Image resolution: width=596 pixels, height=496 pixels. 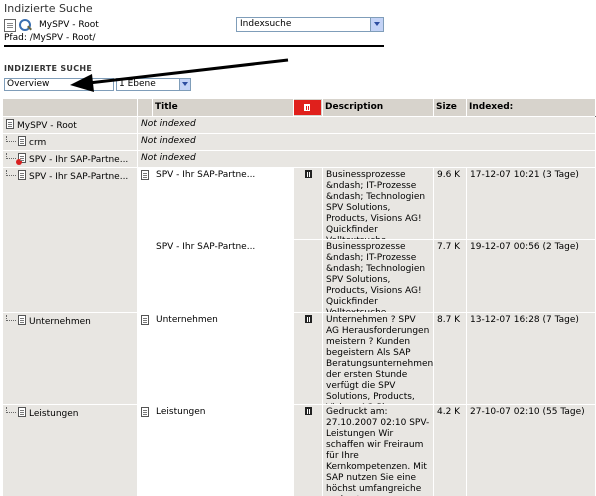 What do you see at coordinates (54, 414) in the screenshot?
I see `tree-node-label: Leistungen` at bounding box center [54, 414].